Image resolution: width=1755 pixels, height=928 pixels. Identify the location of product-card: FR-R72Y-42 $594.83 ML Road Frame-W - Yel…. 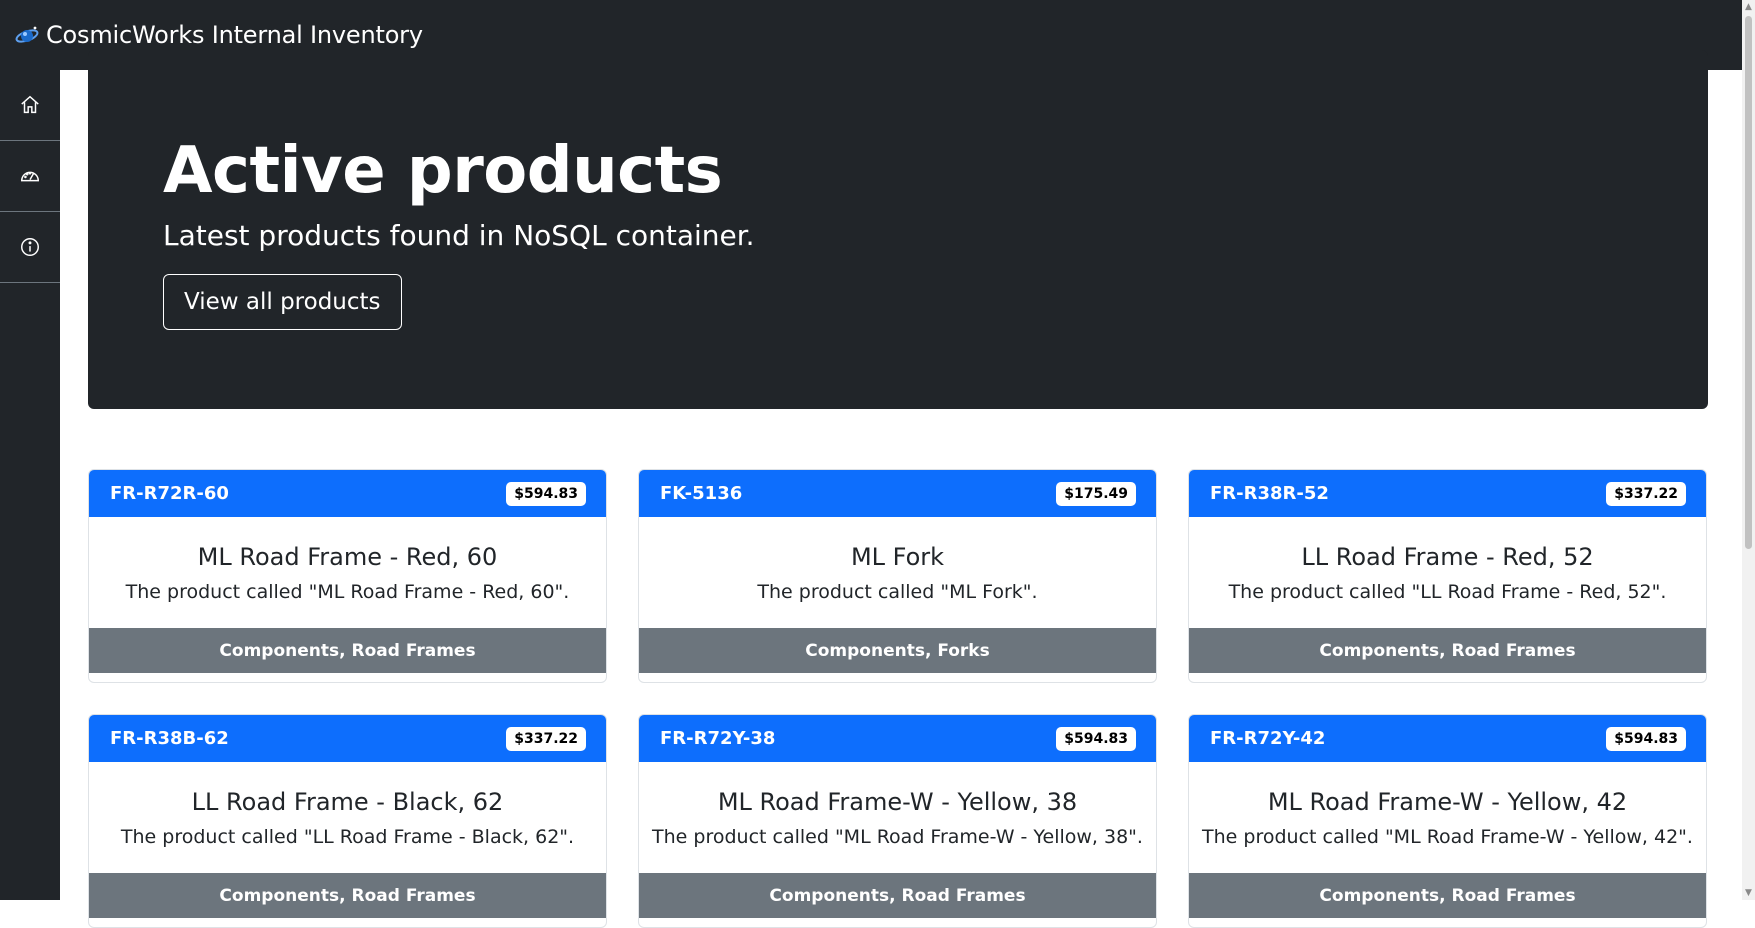
(1447, 821).